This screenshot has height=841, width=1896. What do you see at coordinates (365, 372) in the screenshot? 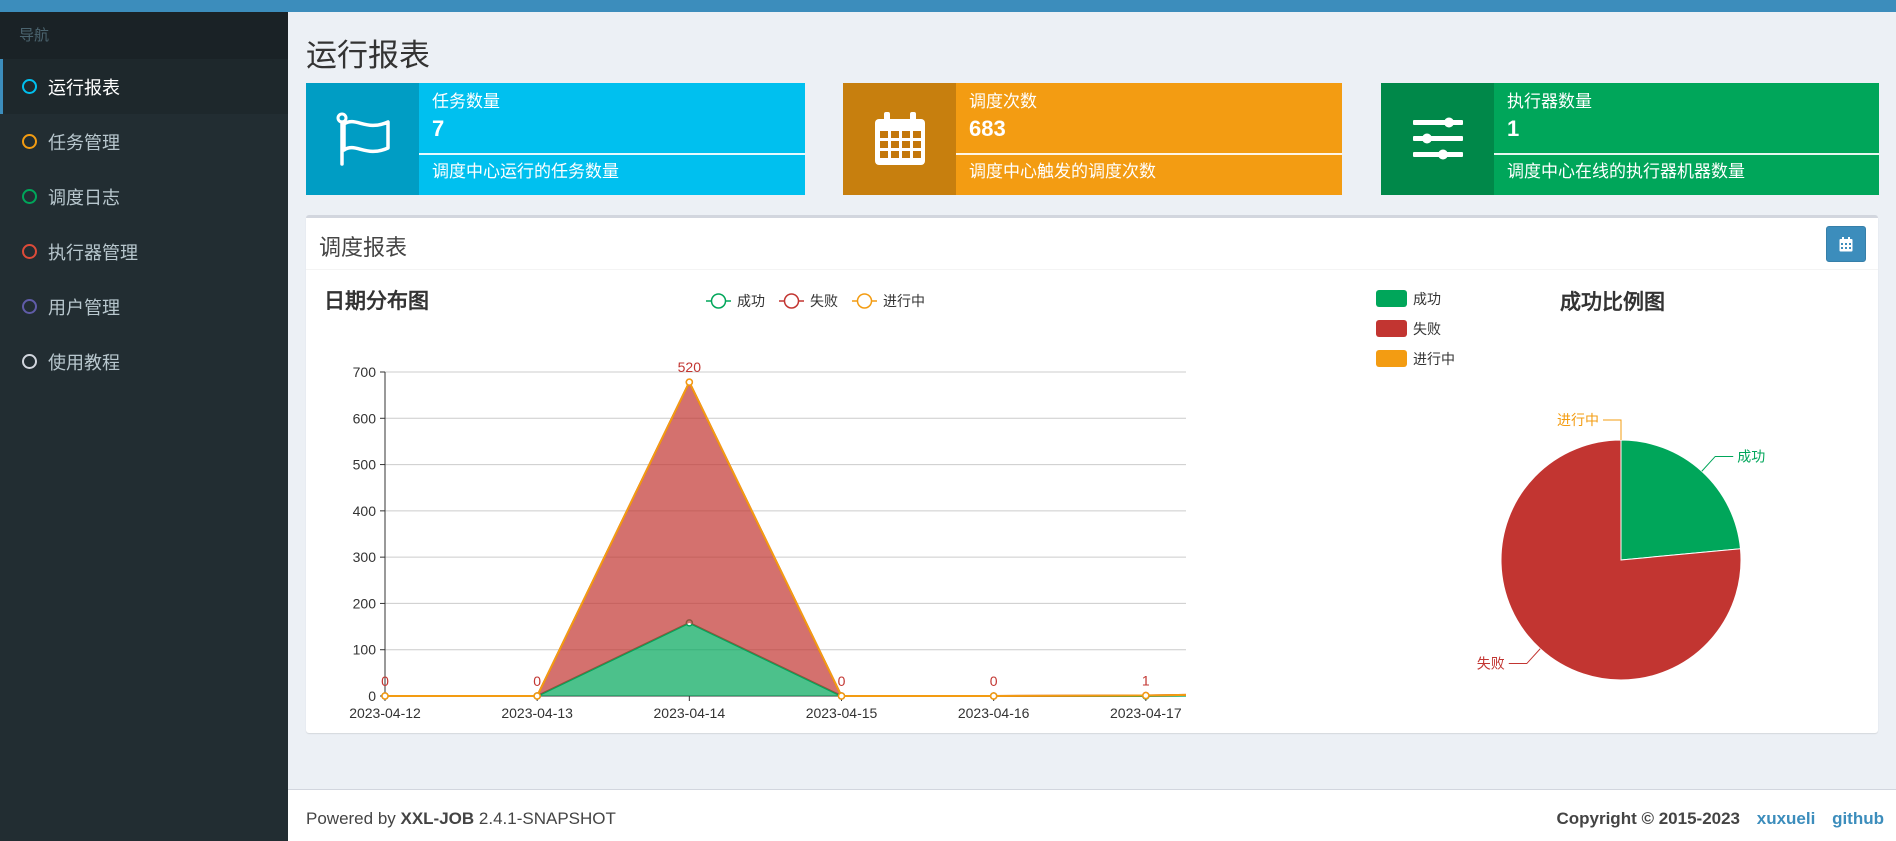
I see `y-tick-label: 700` at bounding box center [365, 372].